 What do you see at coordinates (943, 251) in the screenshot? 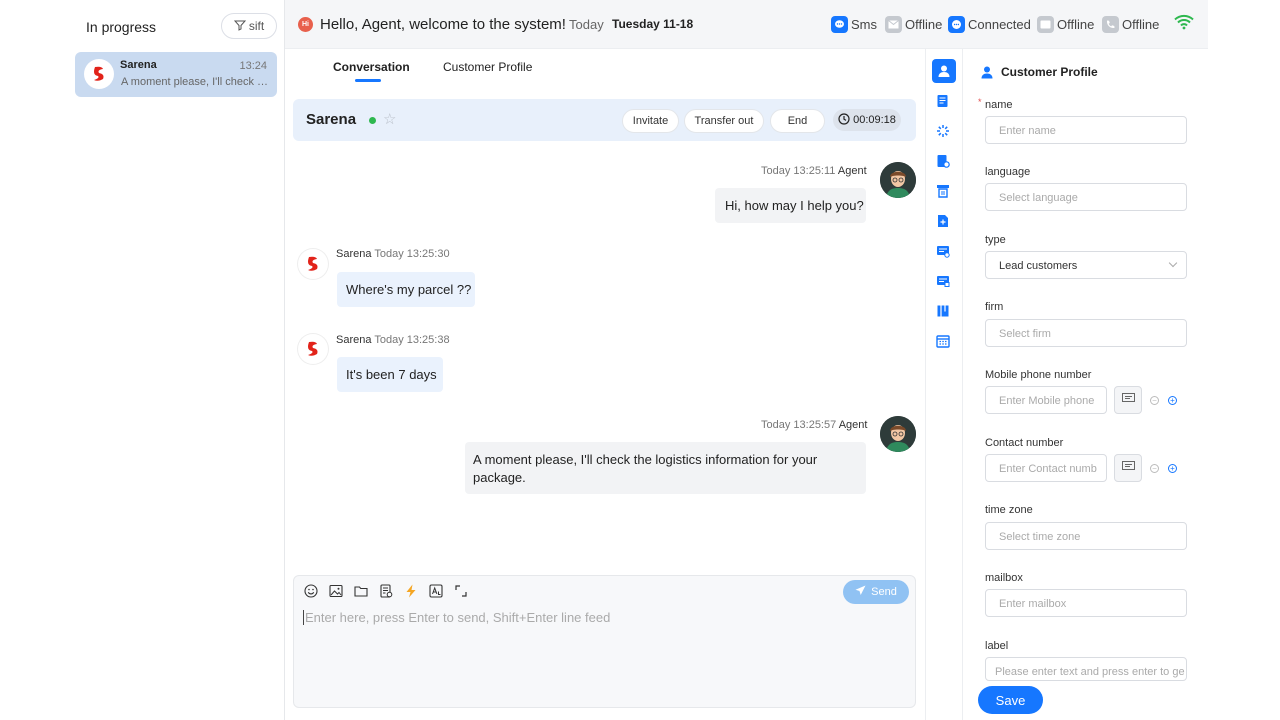
I see `ticket-rail-icon` at bounding box center [943, 251].